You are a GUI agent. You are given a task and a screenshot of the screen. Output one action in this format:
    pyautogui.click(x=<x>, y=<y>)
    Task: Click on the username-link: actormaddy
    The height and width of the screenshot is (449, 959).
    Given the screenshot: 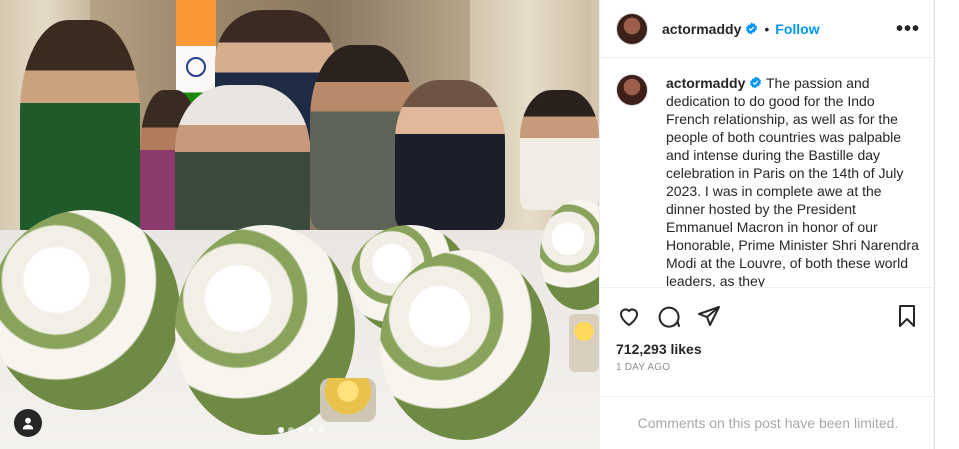 What is the action you would take?
    pyautogui.click(x=701, y=29)
    